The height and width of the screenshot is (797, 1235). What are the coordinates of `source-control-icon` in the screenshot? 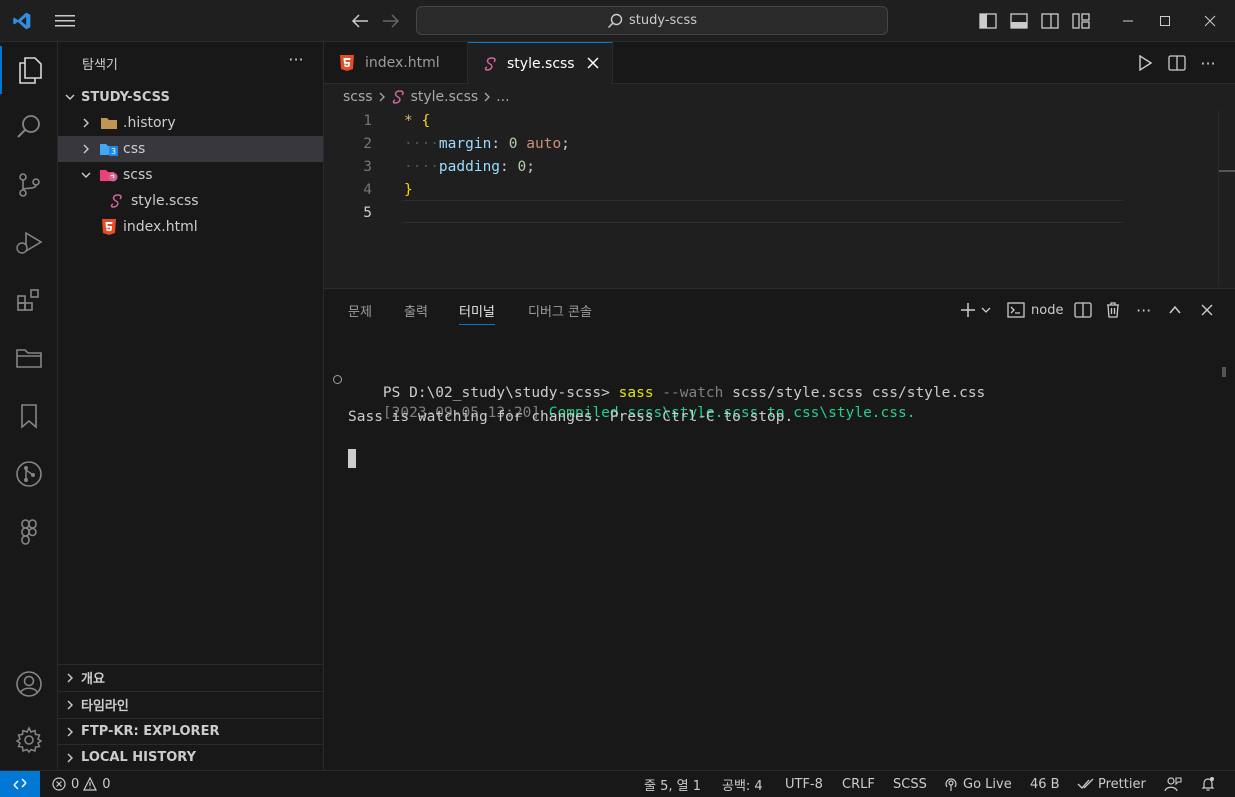 It's located at (29, 185).